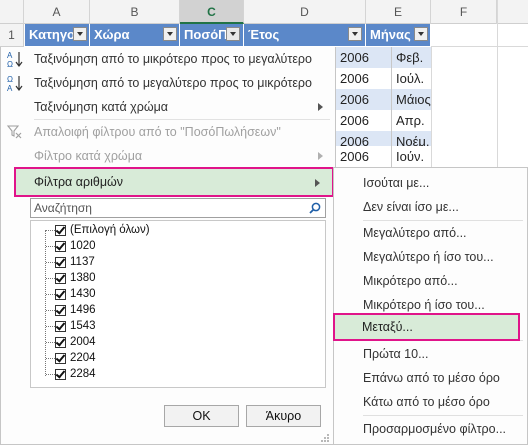 This screenshot has height=446, width=528. What do you see at coordinates (168, 107) in the screenshot?
I see `sort-by-color-item: Ταξινόμηση κατά χρώμα` at bounding box center [168, 107].